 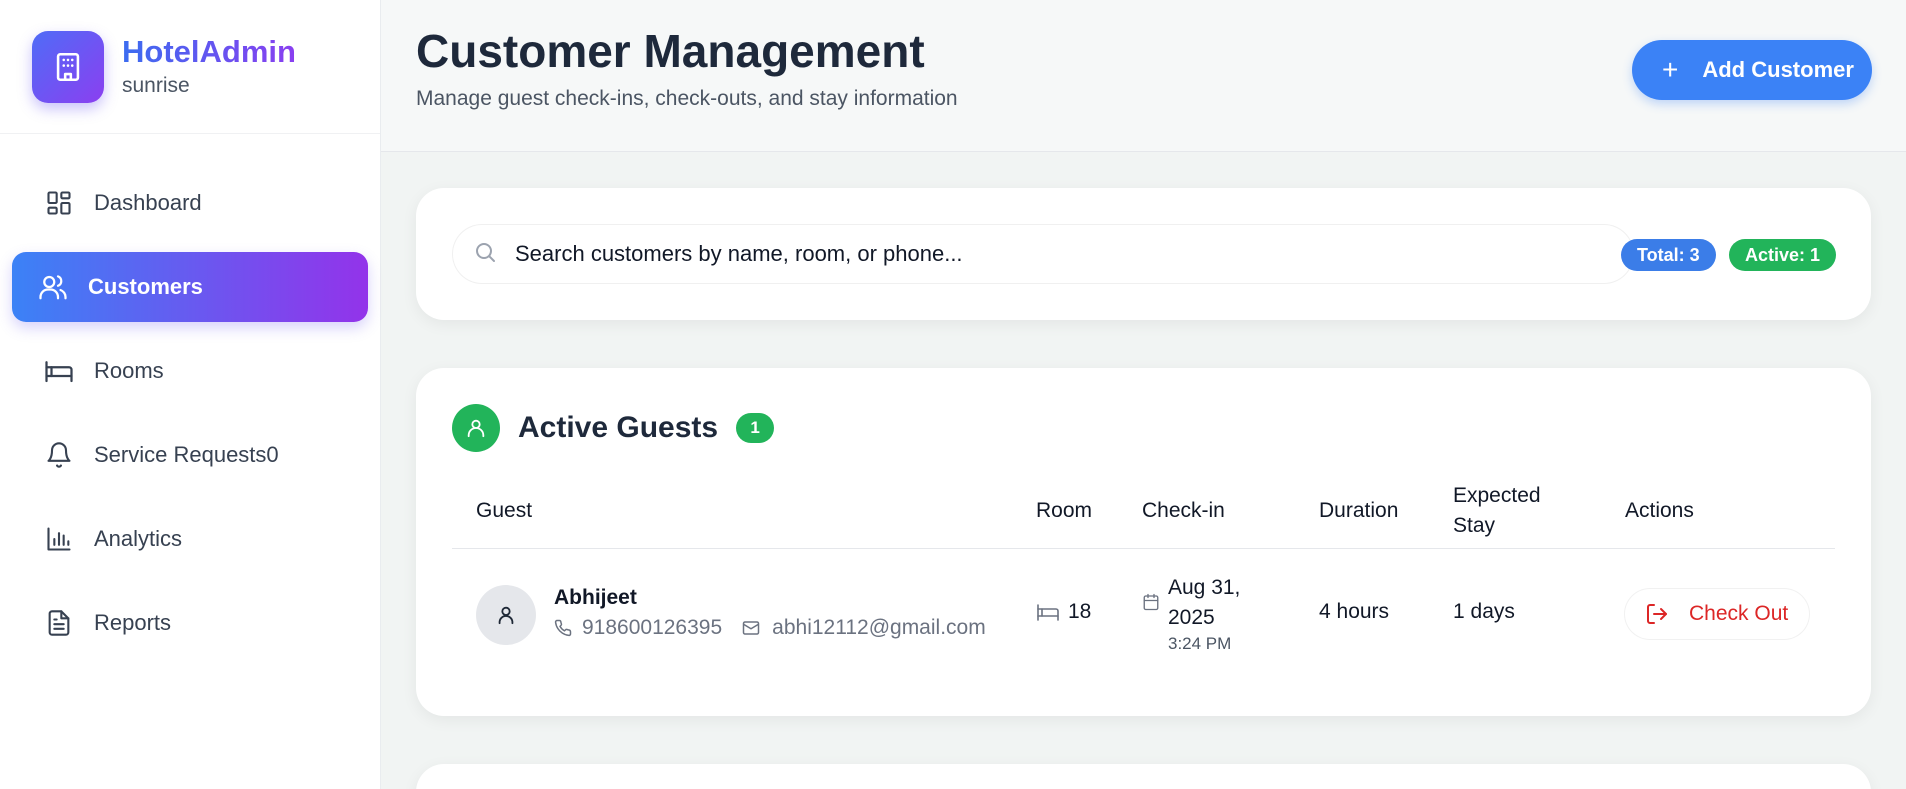 What do you see at coordinates (879, 627) in the screenshot?
I see `guest-email: abhi12112@gmail.com` at bounding box center [879, 627].